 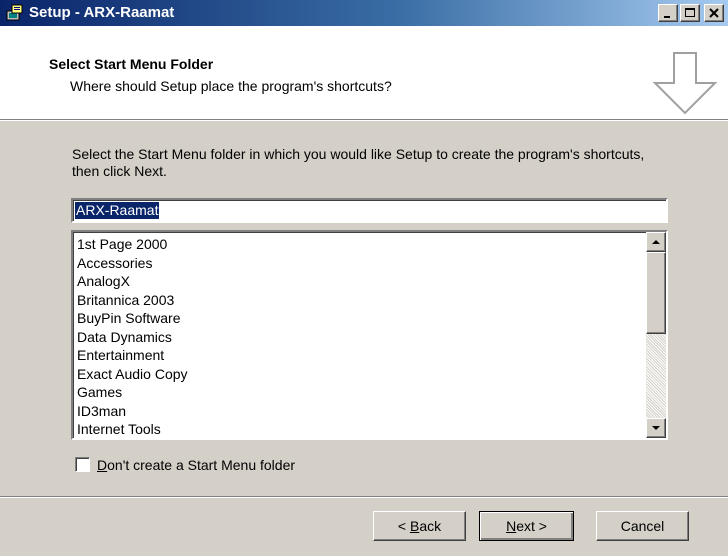 I want to click on scroll-down-icon, so click(x=656, y=428).